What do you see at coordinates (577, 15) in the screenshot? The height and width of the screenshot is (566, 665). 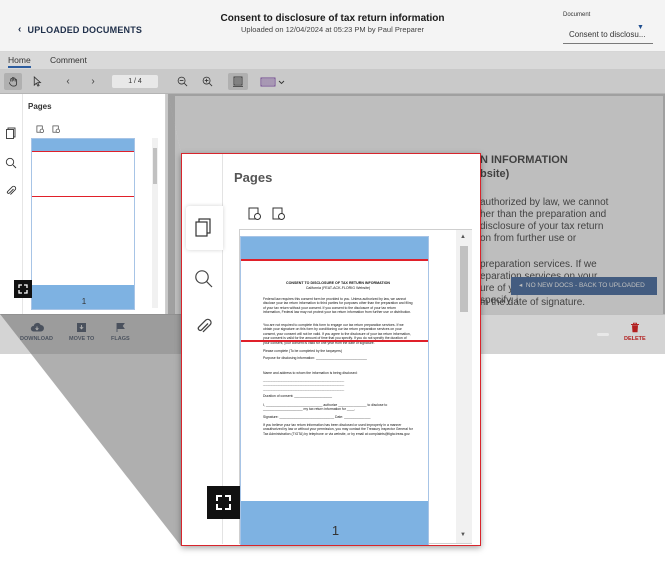 I see `document-select-label: Document` at bounding box center [577, 15].